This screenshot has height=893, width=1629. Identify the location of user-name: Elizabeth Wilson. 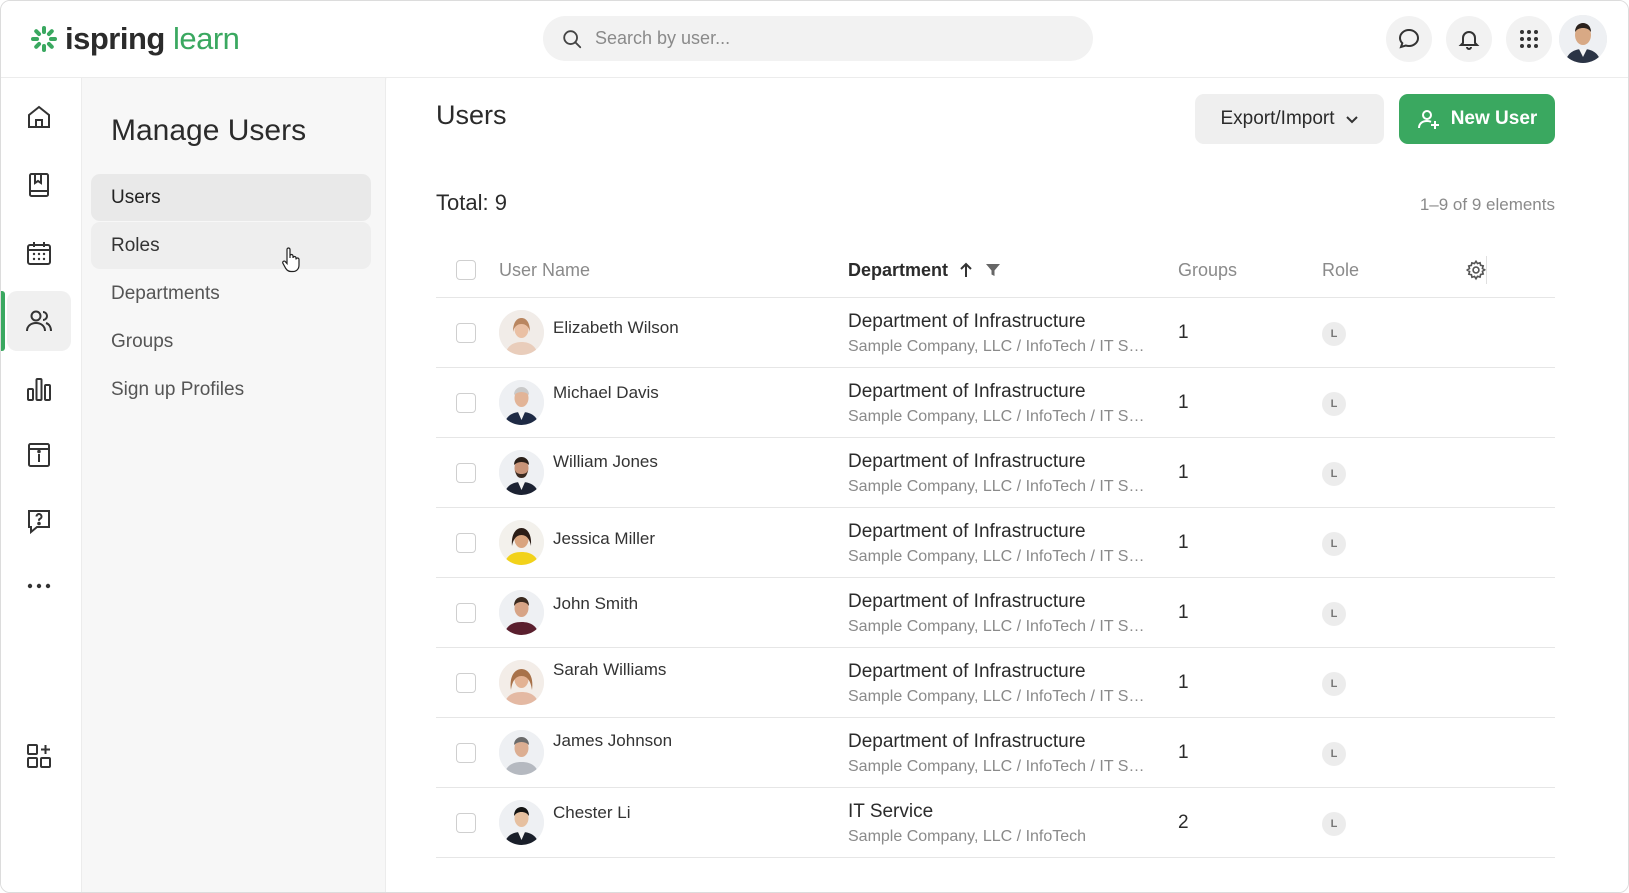
(616, 328).